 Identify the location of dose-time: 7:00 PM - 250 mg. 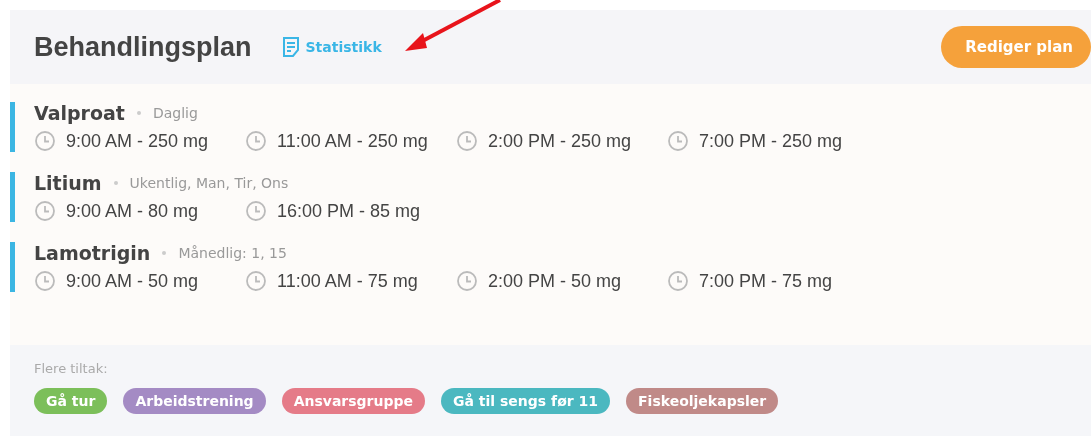
(771, 141).